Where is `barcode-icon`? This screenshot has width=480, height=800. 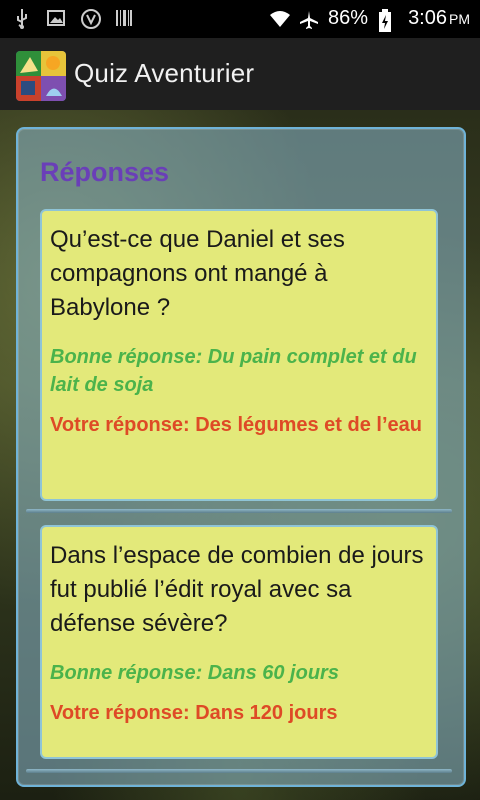
barcode-icon is located at coordinates (124, 18).